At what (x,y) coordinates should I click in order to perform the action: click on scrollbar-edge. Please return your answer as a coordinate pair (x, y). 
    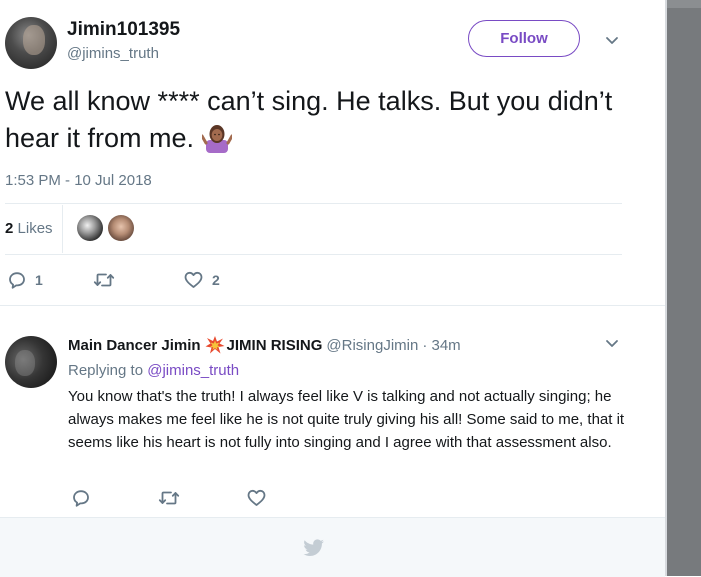
    Looking at the image, I should click on (666, 288).